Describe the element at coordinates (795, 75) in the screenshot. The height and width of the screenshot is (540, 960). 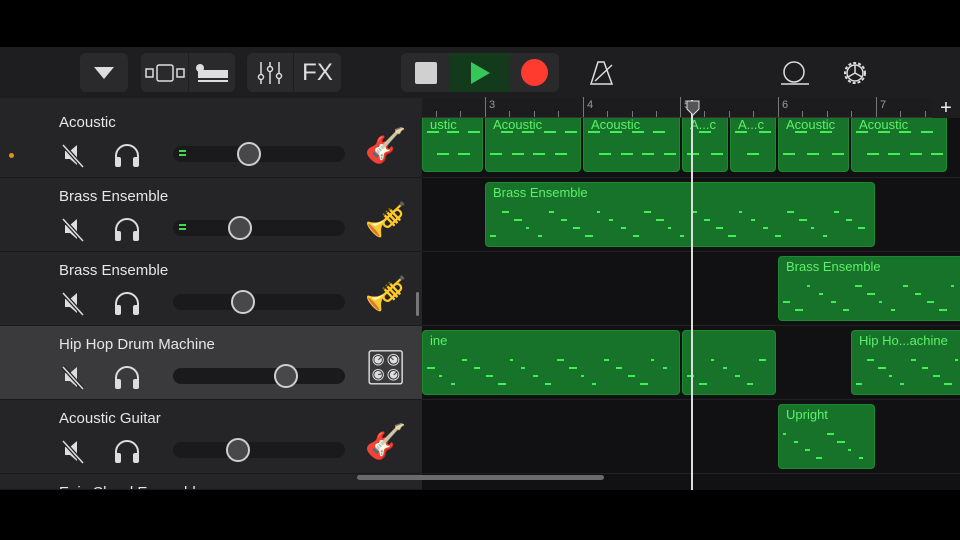
I see `loop-browser-button` at that location.